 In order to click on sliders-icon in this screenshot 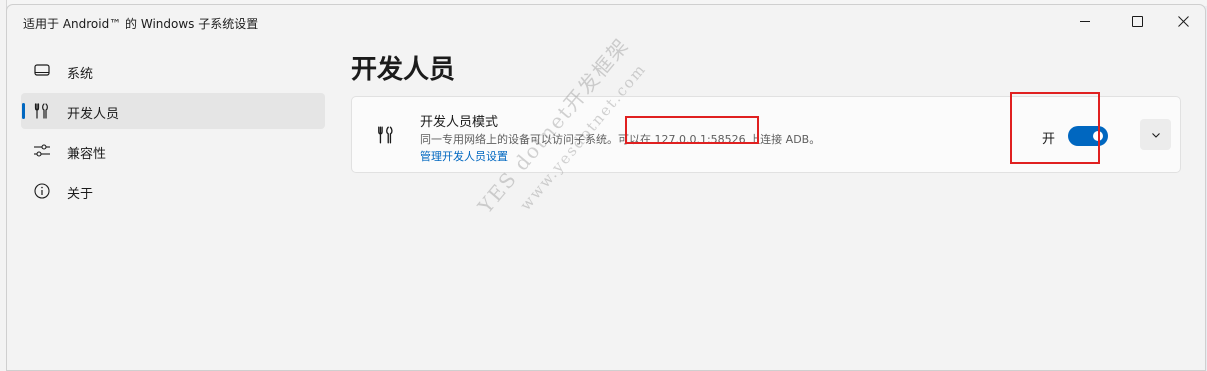, I will do `click(42, 150)`.